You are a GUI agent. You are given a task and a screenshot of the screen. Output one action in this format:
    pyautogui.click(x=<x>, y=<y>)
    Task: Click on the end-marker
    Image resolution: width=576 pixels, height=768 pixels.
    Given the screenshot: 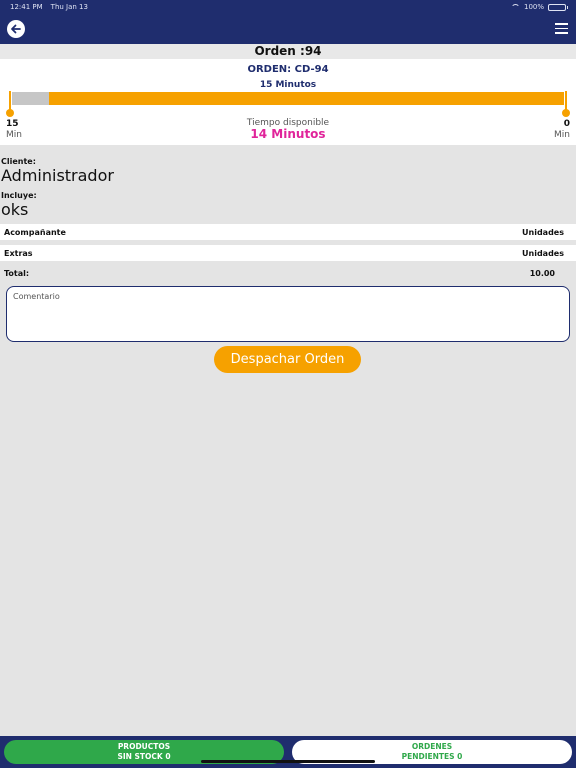 What is the action you would take?
    pyautogui.click(x=566, y=113)
    